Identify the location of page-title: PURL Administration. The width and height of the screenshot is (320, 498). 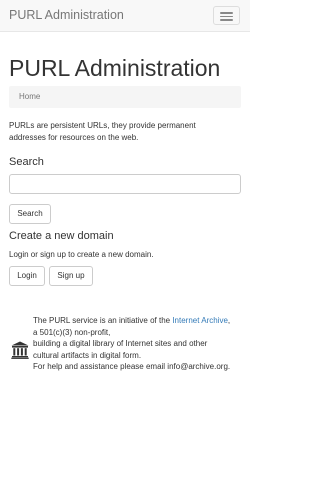
(115, 68).